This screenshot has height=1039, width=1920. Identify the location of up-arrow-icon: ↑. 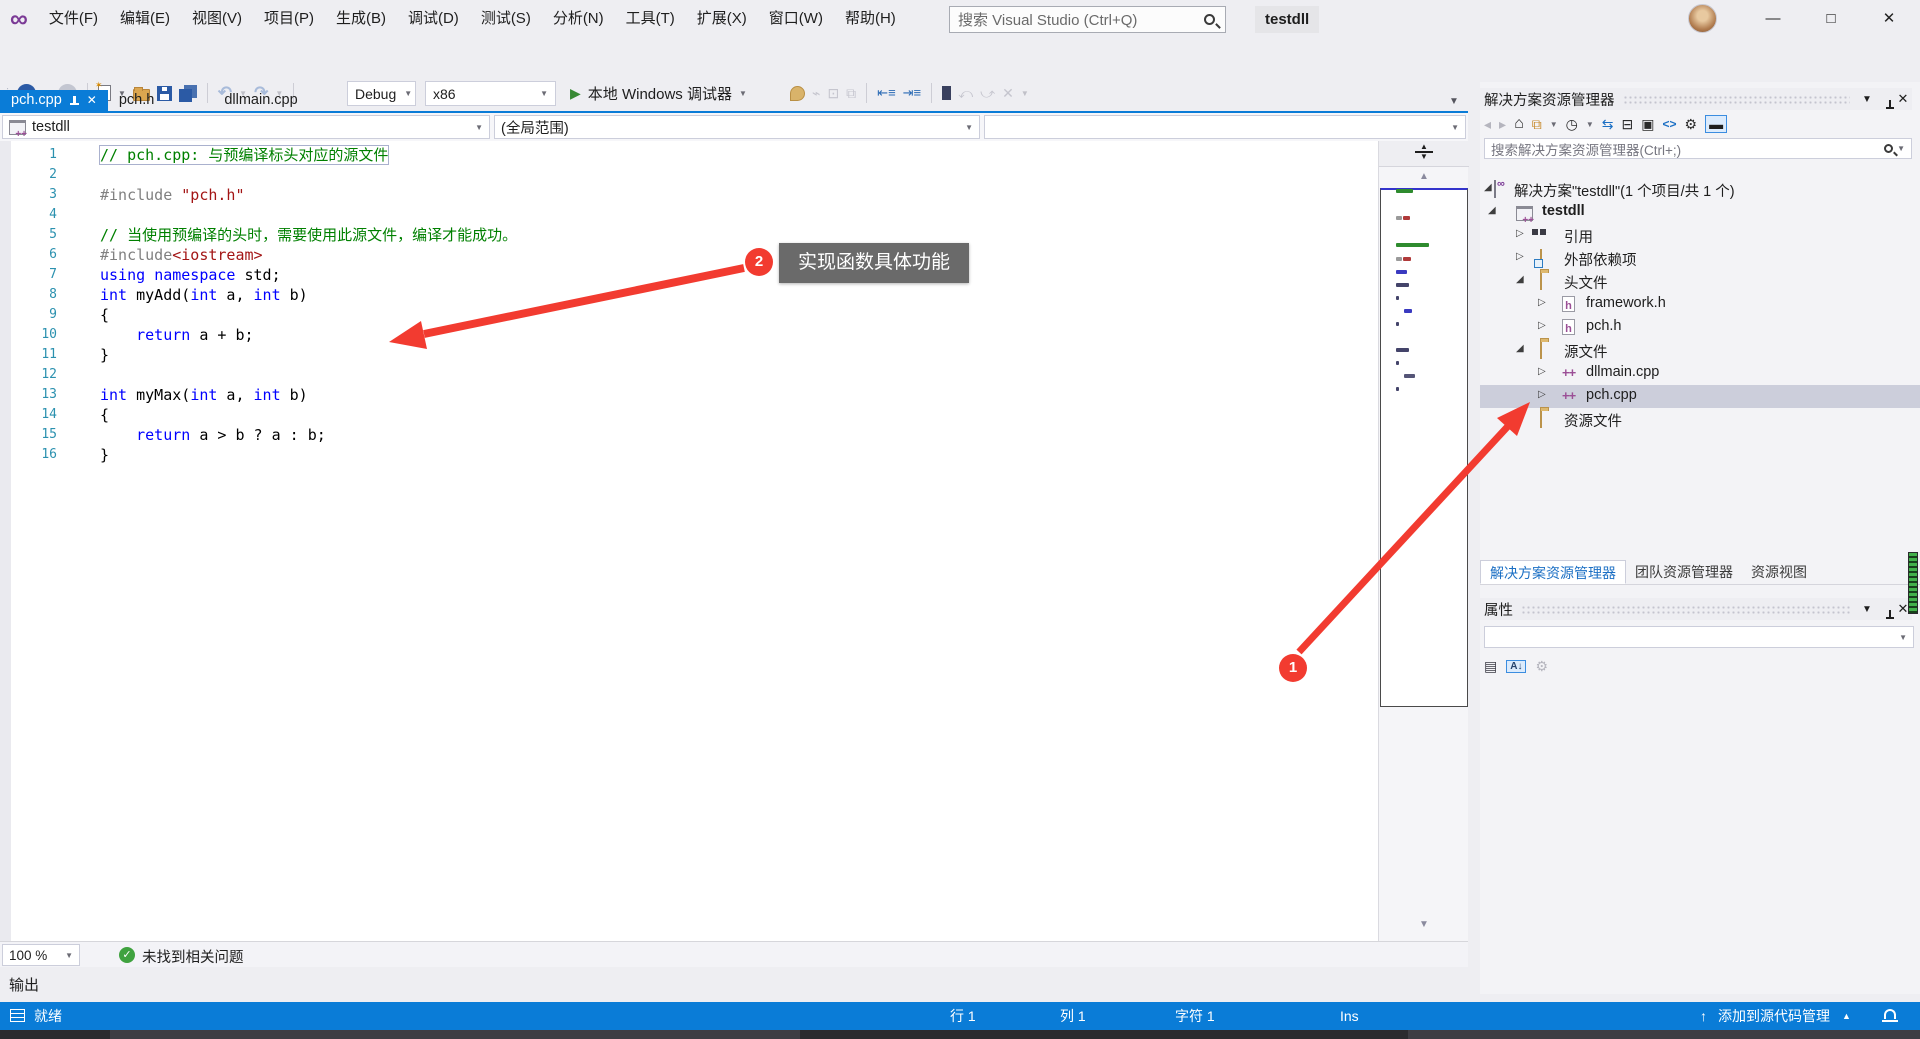
(1703, 1016).